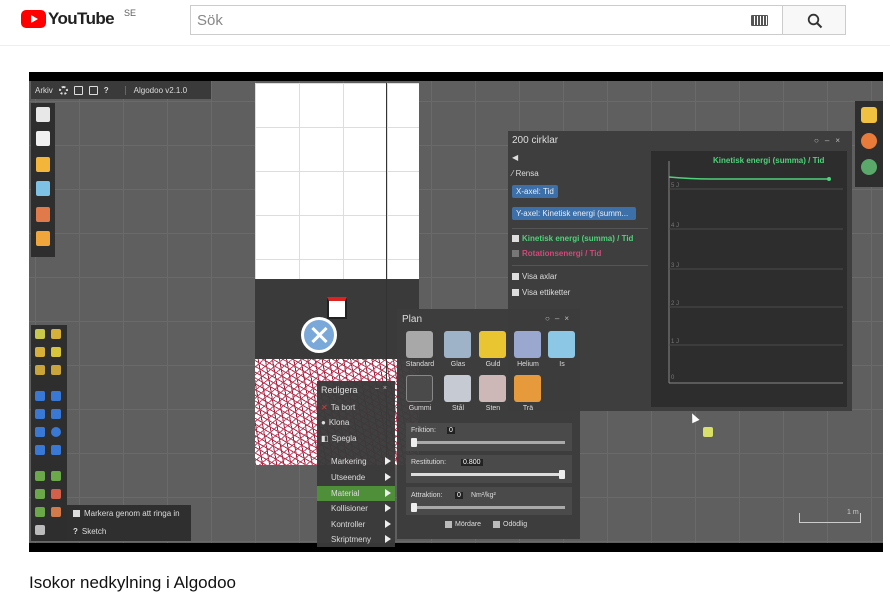  What do you see at coordinates (414, 507) in the screenshot?
I see `attraction-slider-knob` at bounding box center [414, 507].